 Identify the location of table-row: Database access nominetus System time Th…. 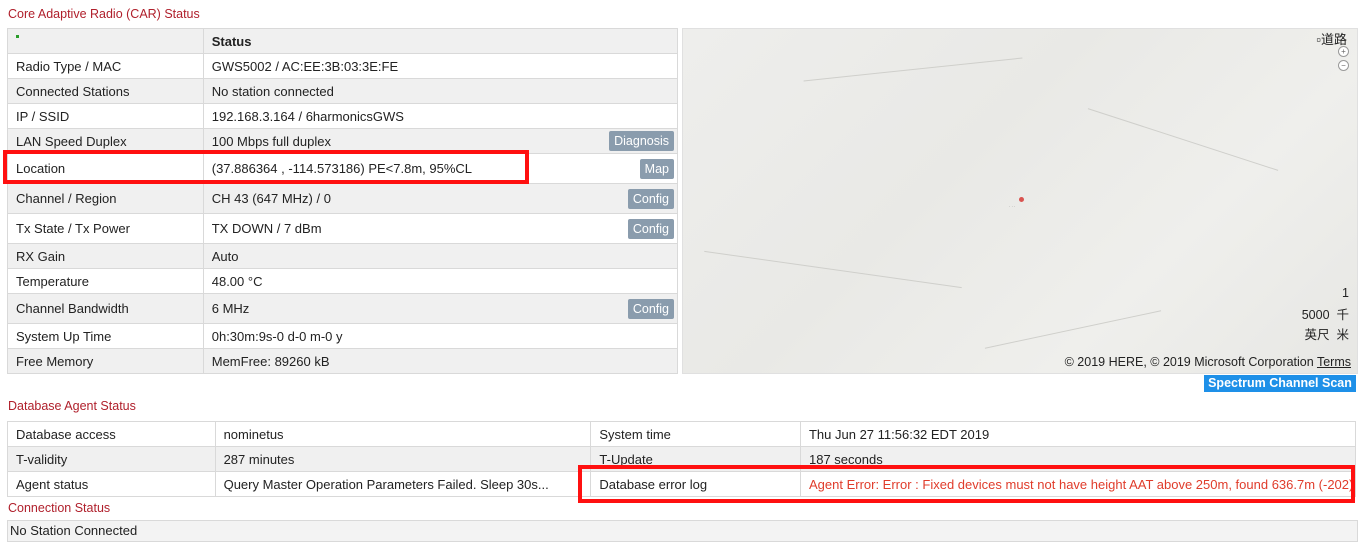
(682, 434).